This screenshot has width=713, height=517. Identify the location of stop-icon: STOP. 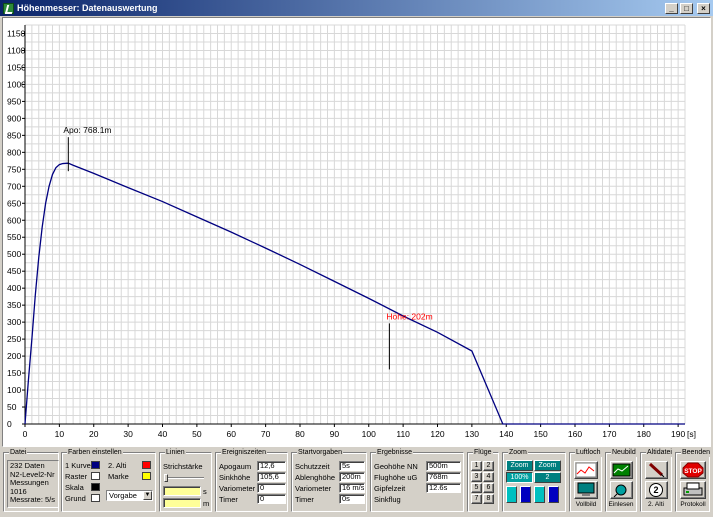
(693, 470).